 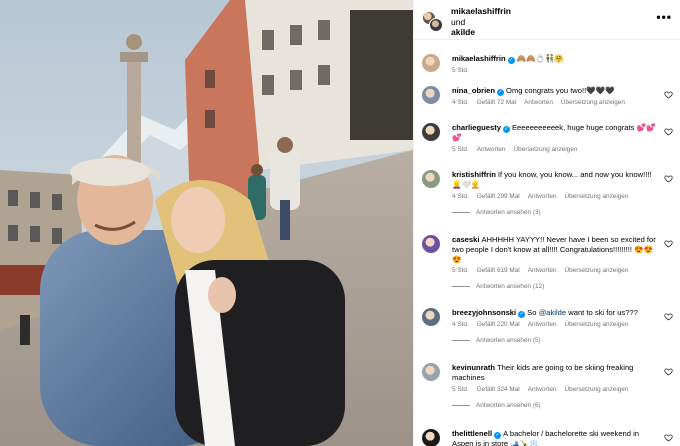 I want to click on view-replies-button: Antworten ansehen (12), so click(x=555, y=286).